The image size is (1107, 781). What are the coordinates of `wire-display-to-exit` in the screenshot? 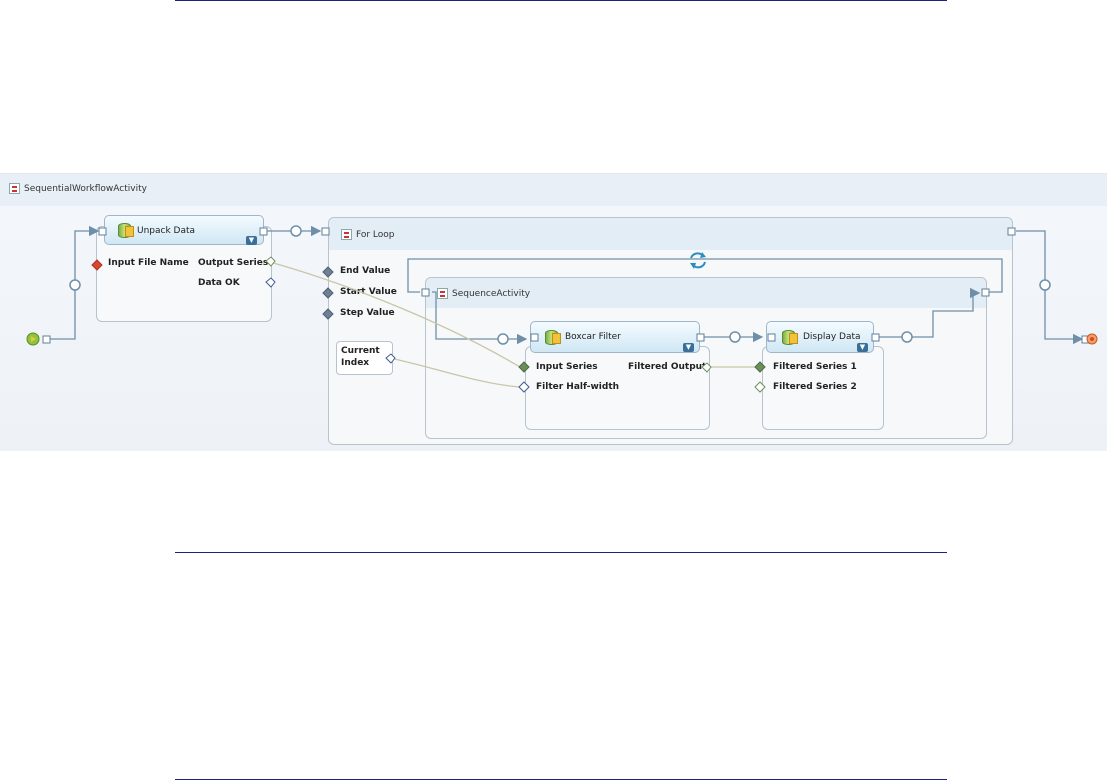 It's located at (929, 312).